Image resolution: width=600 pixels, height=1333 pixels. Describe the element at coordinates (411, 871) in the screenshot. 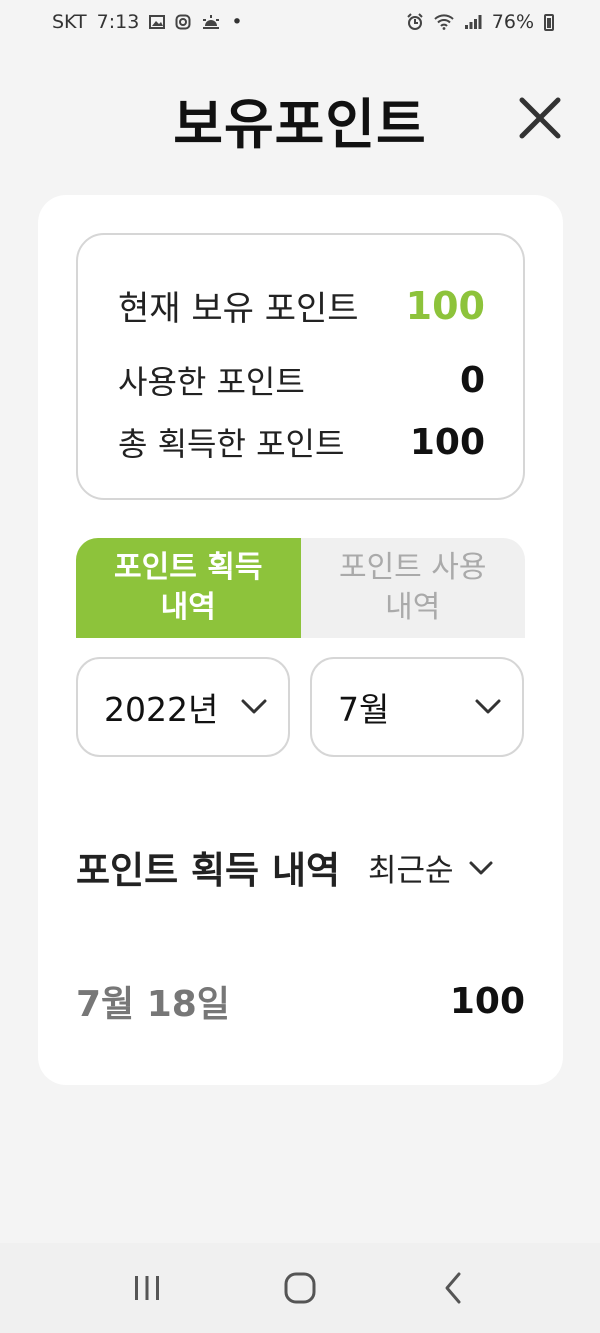

I see `sort-label: 최근순` at that location.